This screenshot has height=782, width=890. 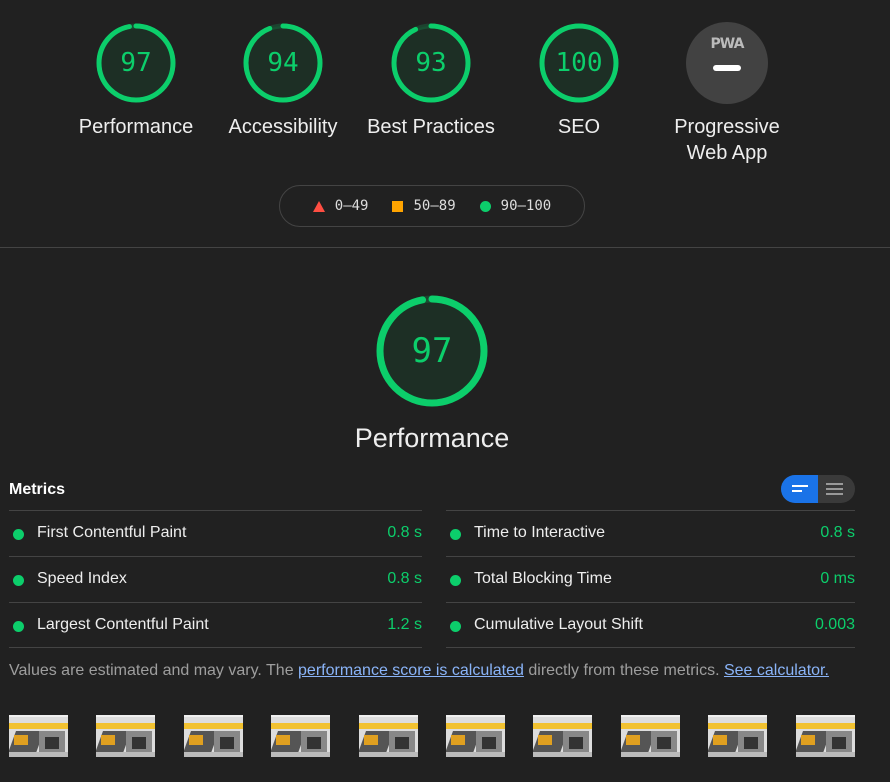 I want to click on metric-row: First Contentful Paint 0.8 s, so click(x=215, y=533).